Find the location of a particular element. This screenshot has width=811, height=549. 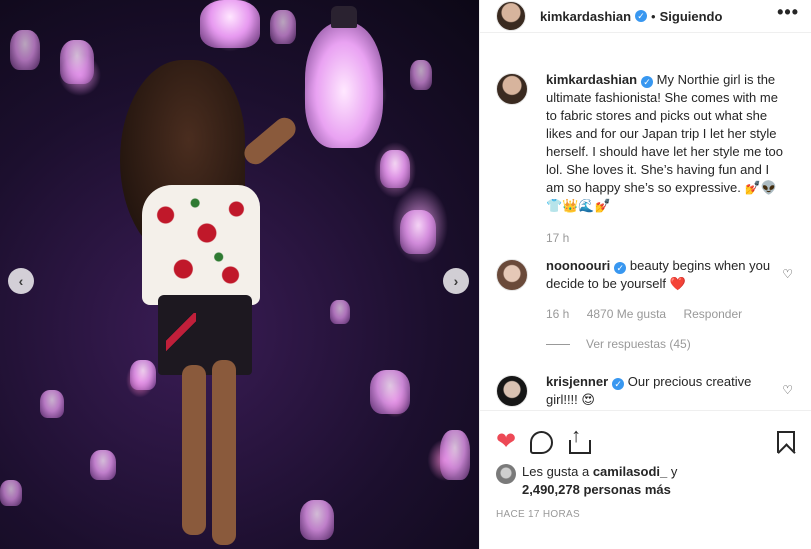

comment-icon is located at coordinates (542, 442).